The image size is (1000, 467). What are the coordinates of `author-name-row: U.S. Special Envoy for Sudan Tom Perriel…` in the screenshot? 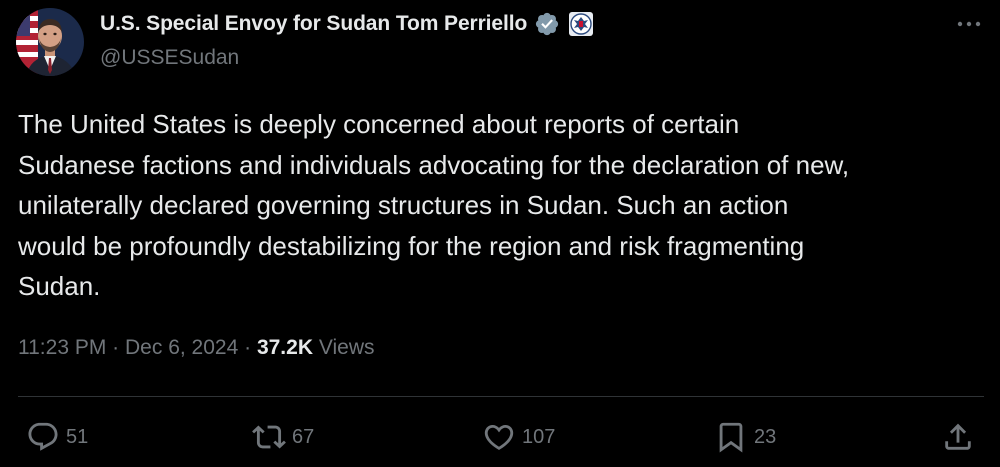 It's located at (347, 24).